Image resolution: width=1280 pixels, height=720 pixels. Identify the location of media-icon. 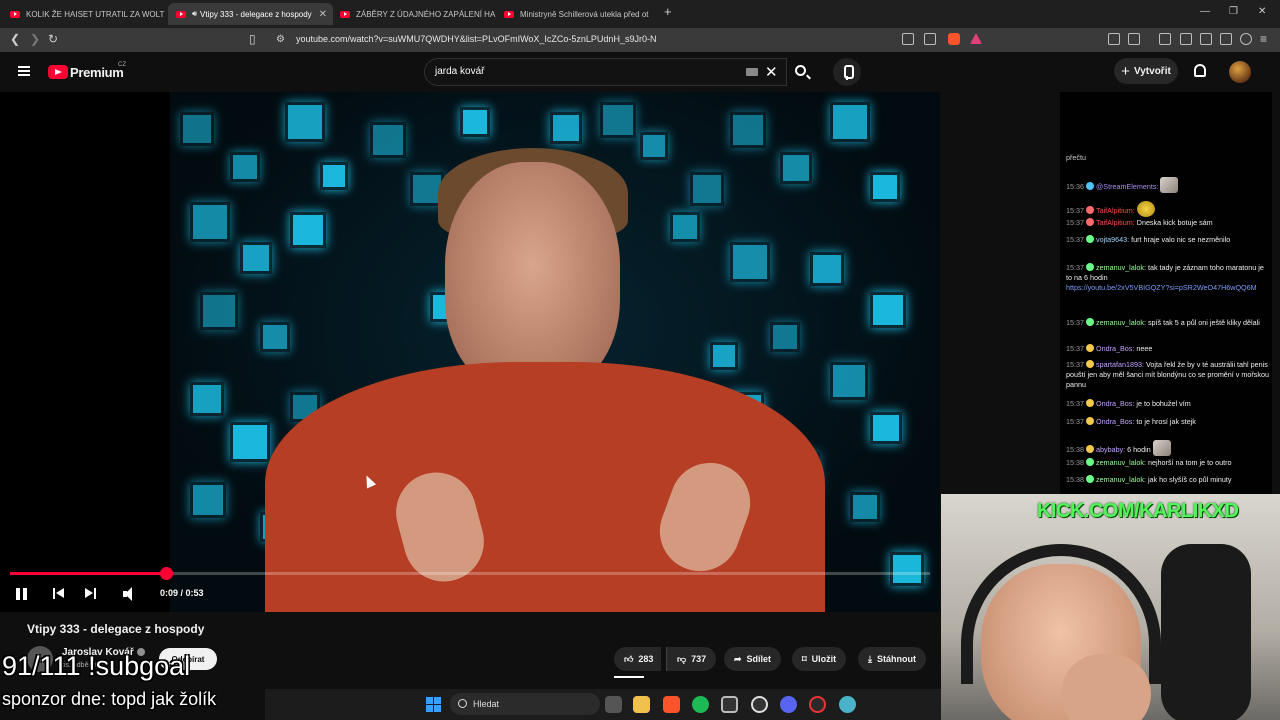
(1165, 39).